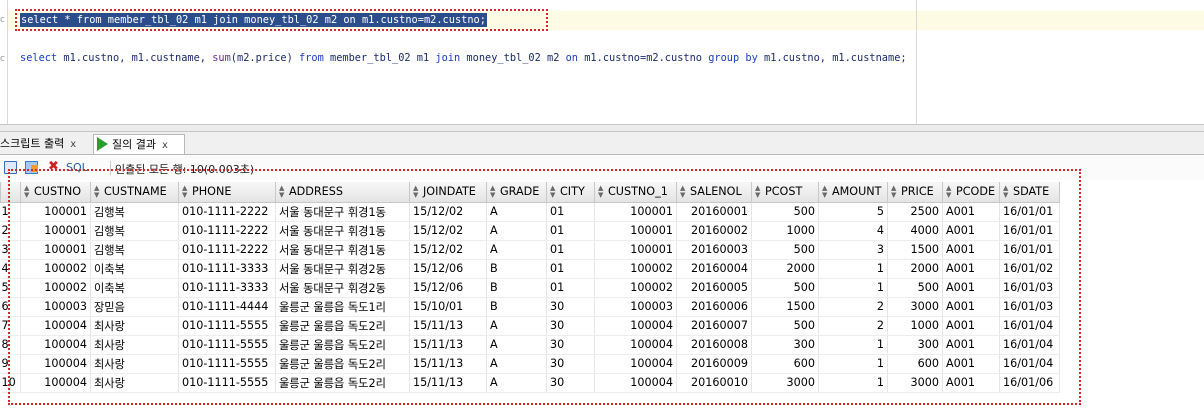 This screenshot has height=413, width=1204. I want to click on cell-sdate: 16/01/02, so click(1029, 269).